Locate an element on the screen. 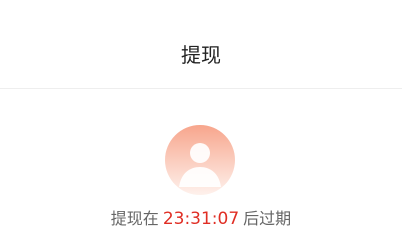 The image size is (402, 249). countdown-suffix: 后过期 is located at coordinates (267, 218).